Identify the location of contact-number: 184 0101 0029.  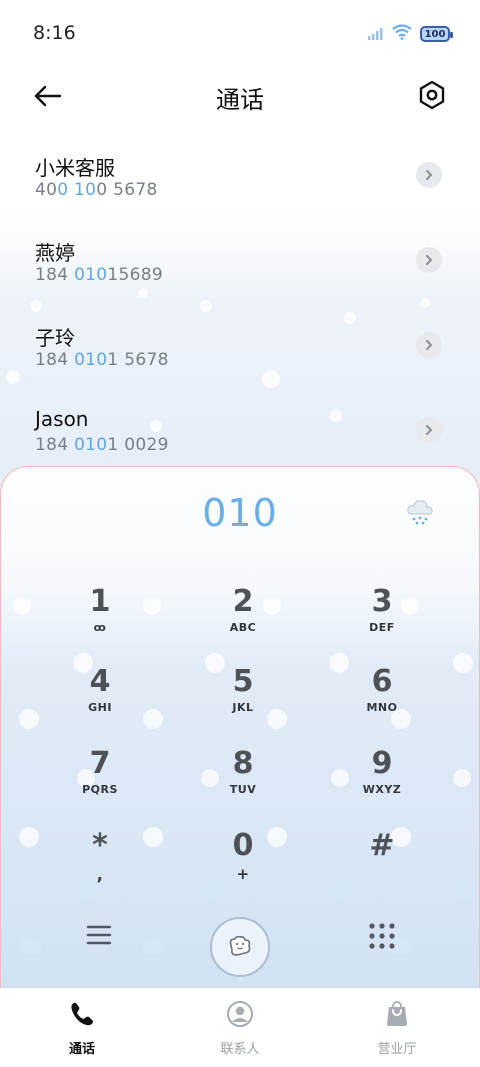
(102, 445).